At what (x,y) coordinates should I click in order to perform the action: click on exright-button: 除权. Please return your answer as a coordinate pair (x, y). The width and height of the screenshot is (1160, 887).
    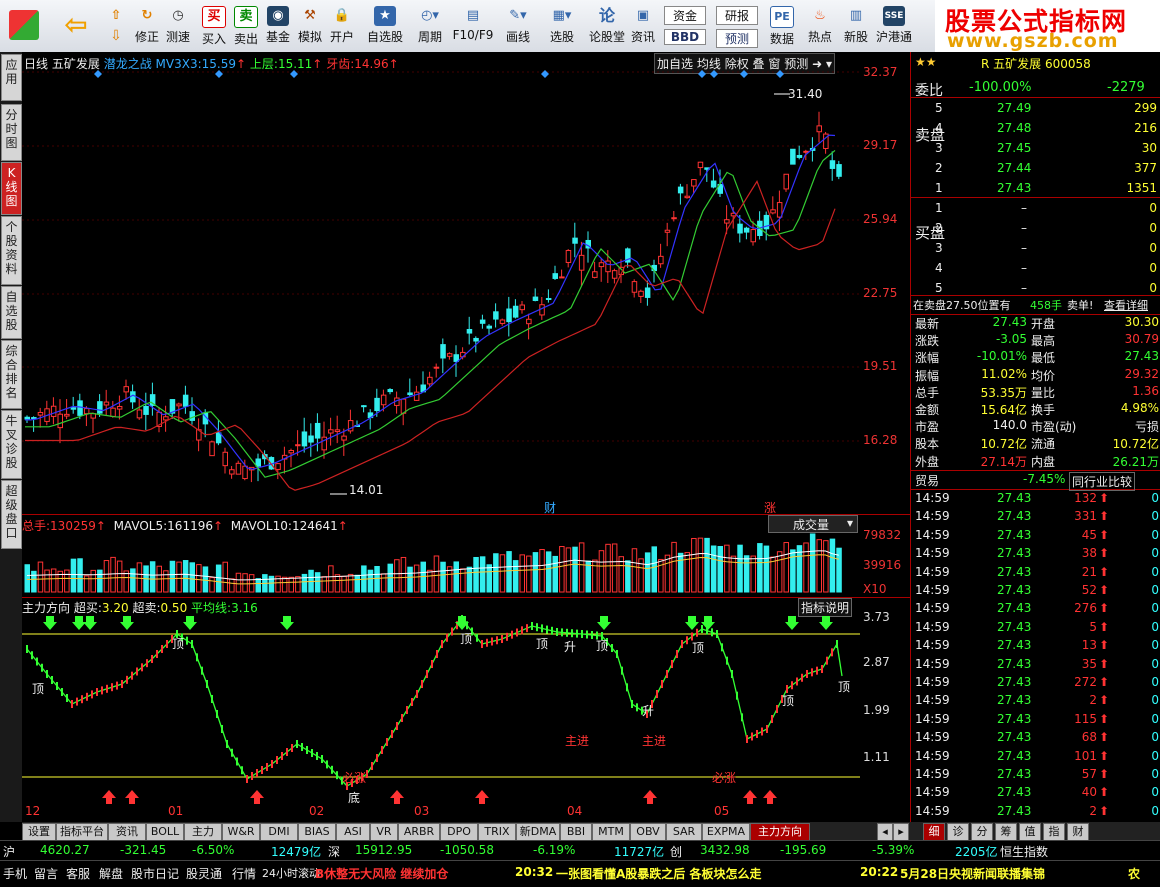
    Looking at the image, I should click on (737, 64).